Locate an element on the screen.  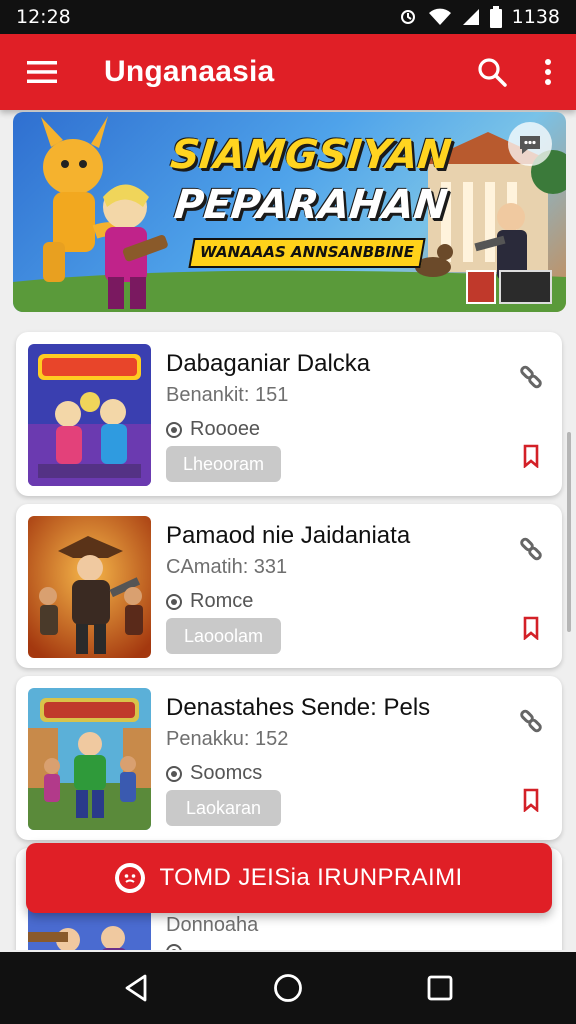
nav-back-button is located at coordinates (136, 988).